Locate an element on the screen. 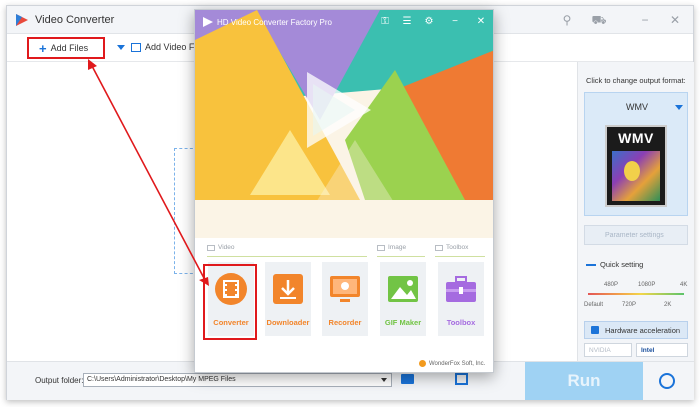  toolbox-tile: Toolbox is located at coordinates (461, 299).